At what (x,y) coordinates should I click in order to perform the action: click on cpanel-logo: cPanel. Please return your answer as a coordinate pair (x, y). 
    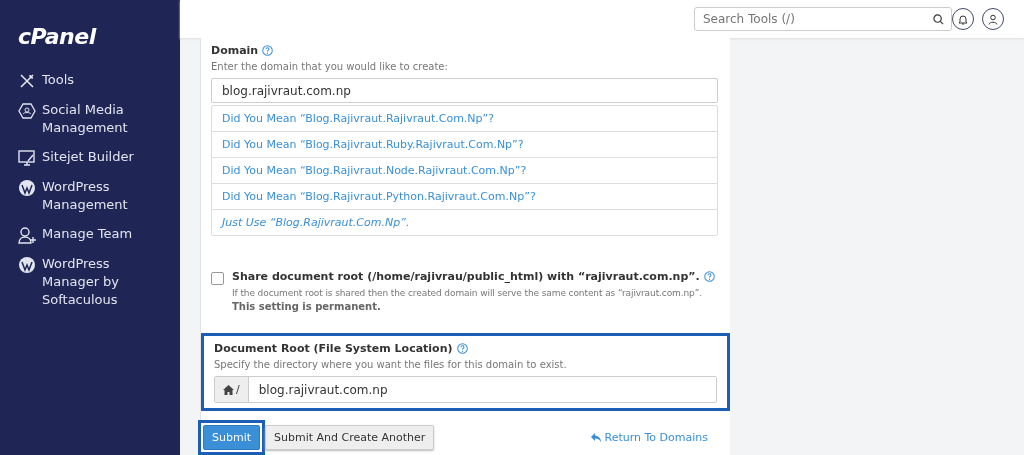
    Looking at the image, I should click on (57, 36).